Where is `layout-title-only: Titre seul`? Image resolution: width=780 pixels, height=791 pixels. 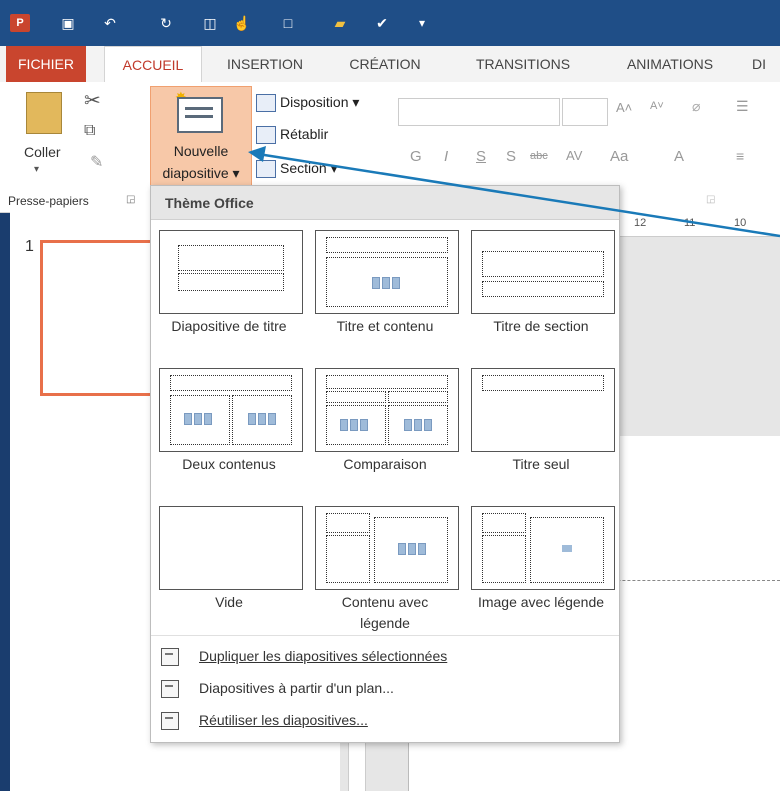
layout-title-only: Titre seul is located at coordinates (541, 431).